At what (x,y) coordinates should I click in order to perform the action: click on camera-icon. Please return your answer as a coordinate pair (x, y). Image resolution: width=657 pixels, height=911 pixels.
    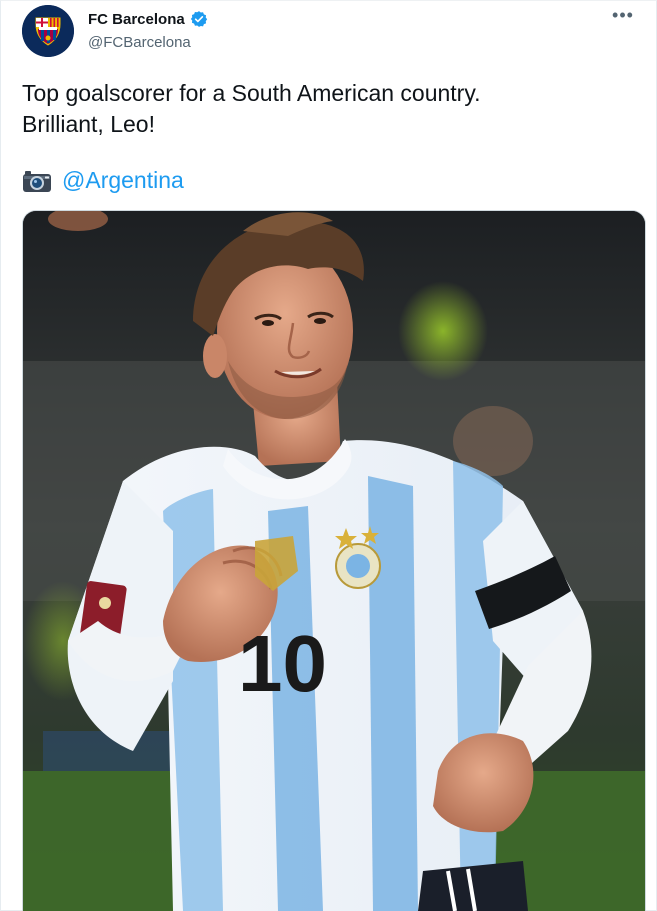
    Looking at the image, I should click on (37, 181).